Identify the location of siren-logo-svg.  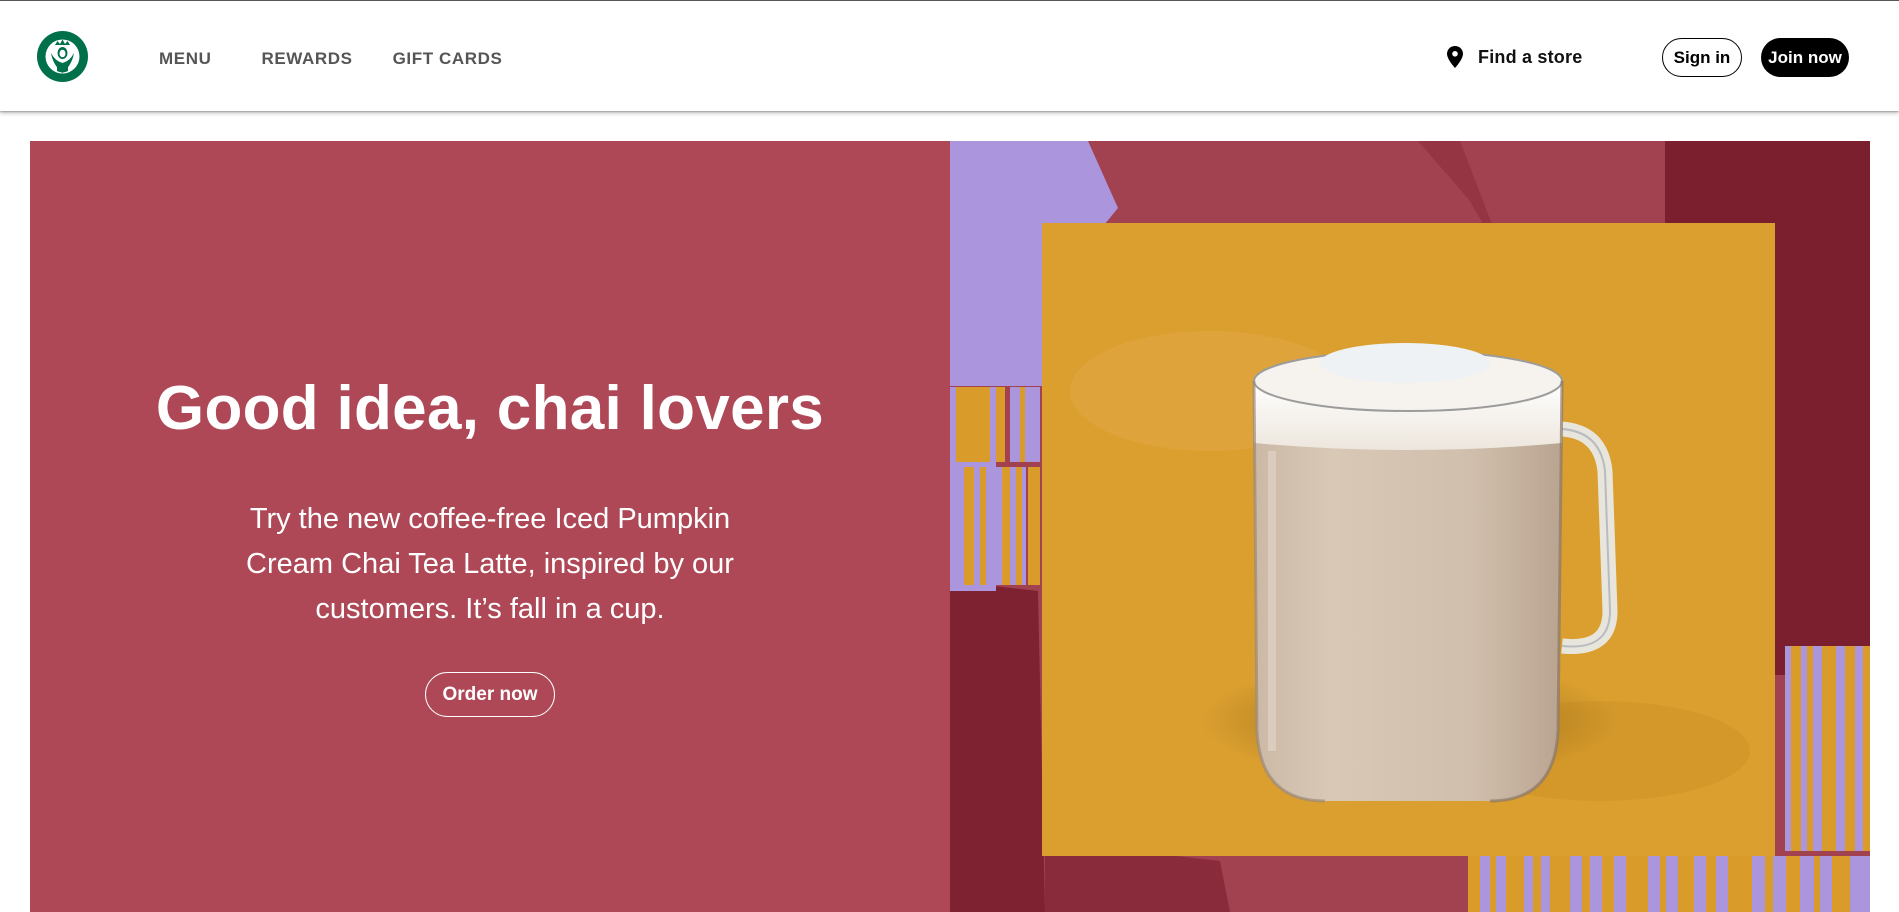
(62, 56).